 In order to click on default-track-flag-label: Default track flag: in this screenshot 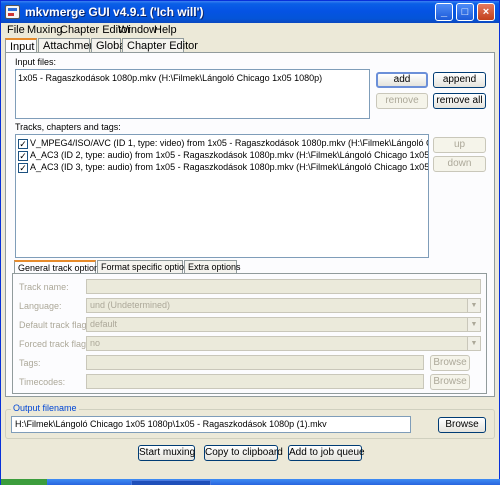, I will do `click(54, 325)`.